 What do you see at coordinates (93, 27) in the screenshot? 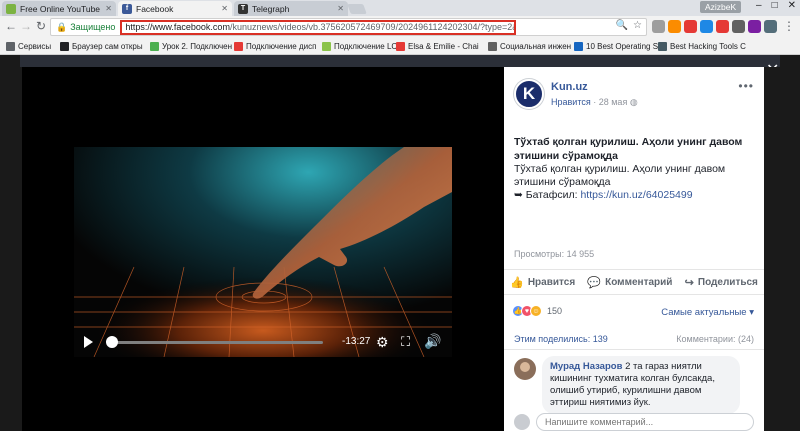
I see `secure-label: Защищено` at bounding box center [93, 27].